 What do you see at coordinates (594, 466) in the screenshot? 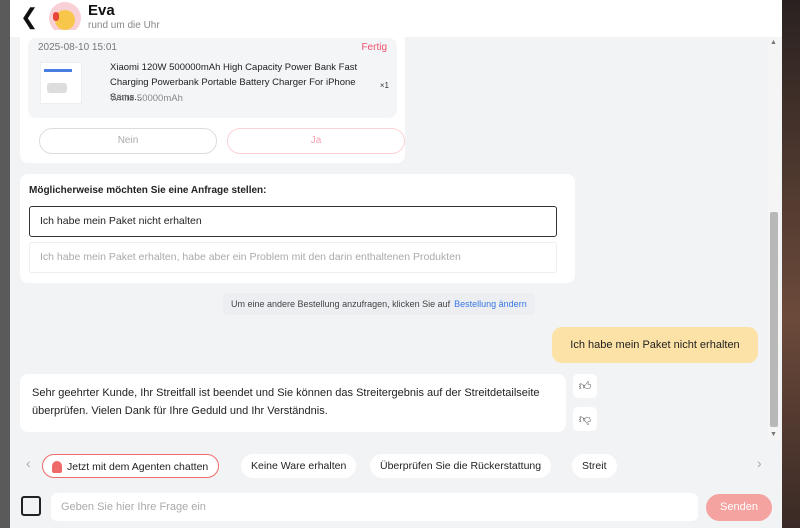
I see `quick-chip: Streit` at bounding box center [594, 466].